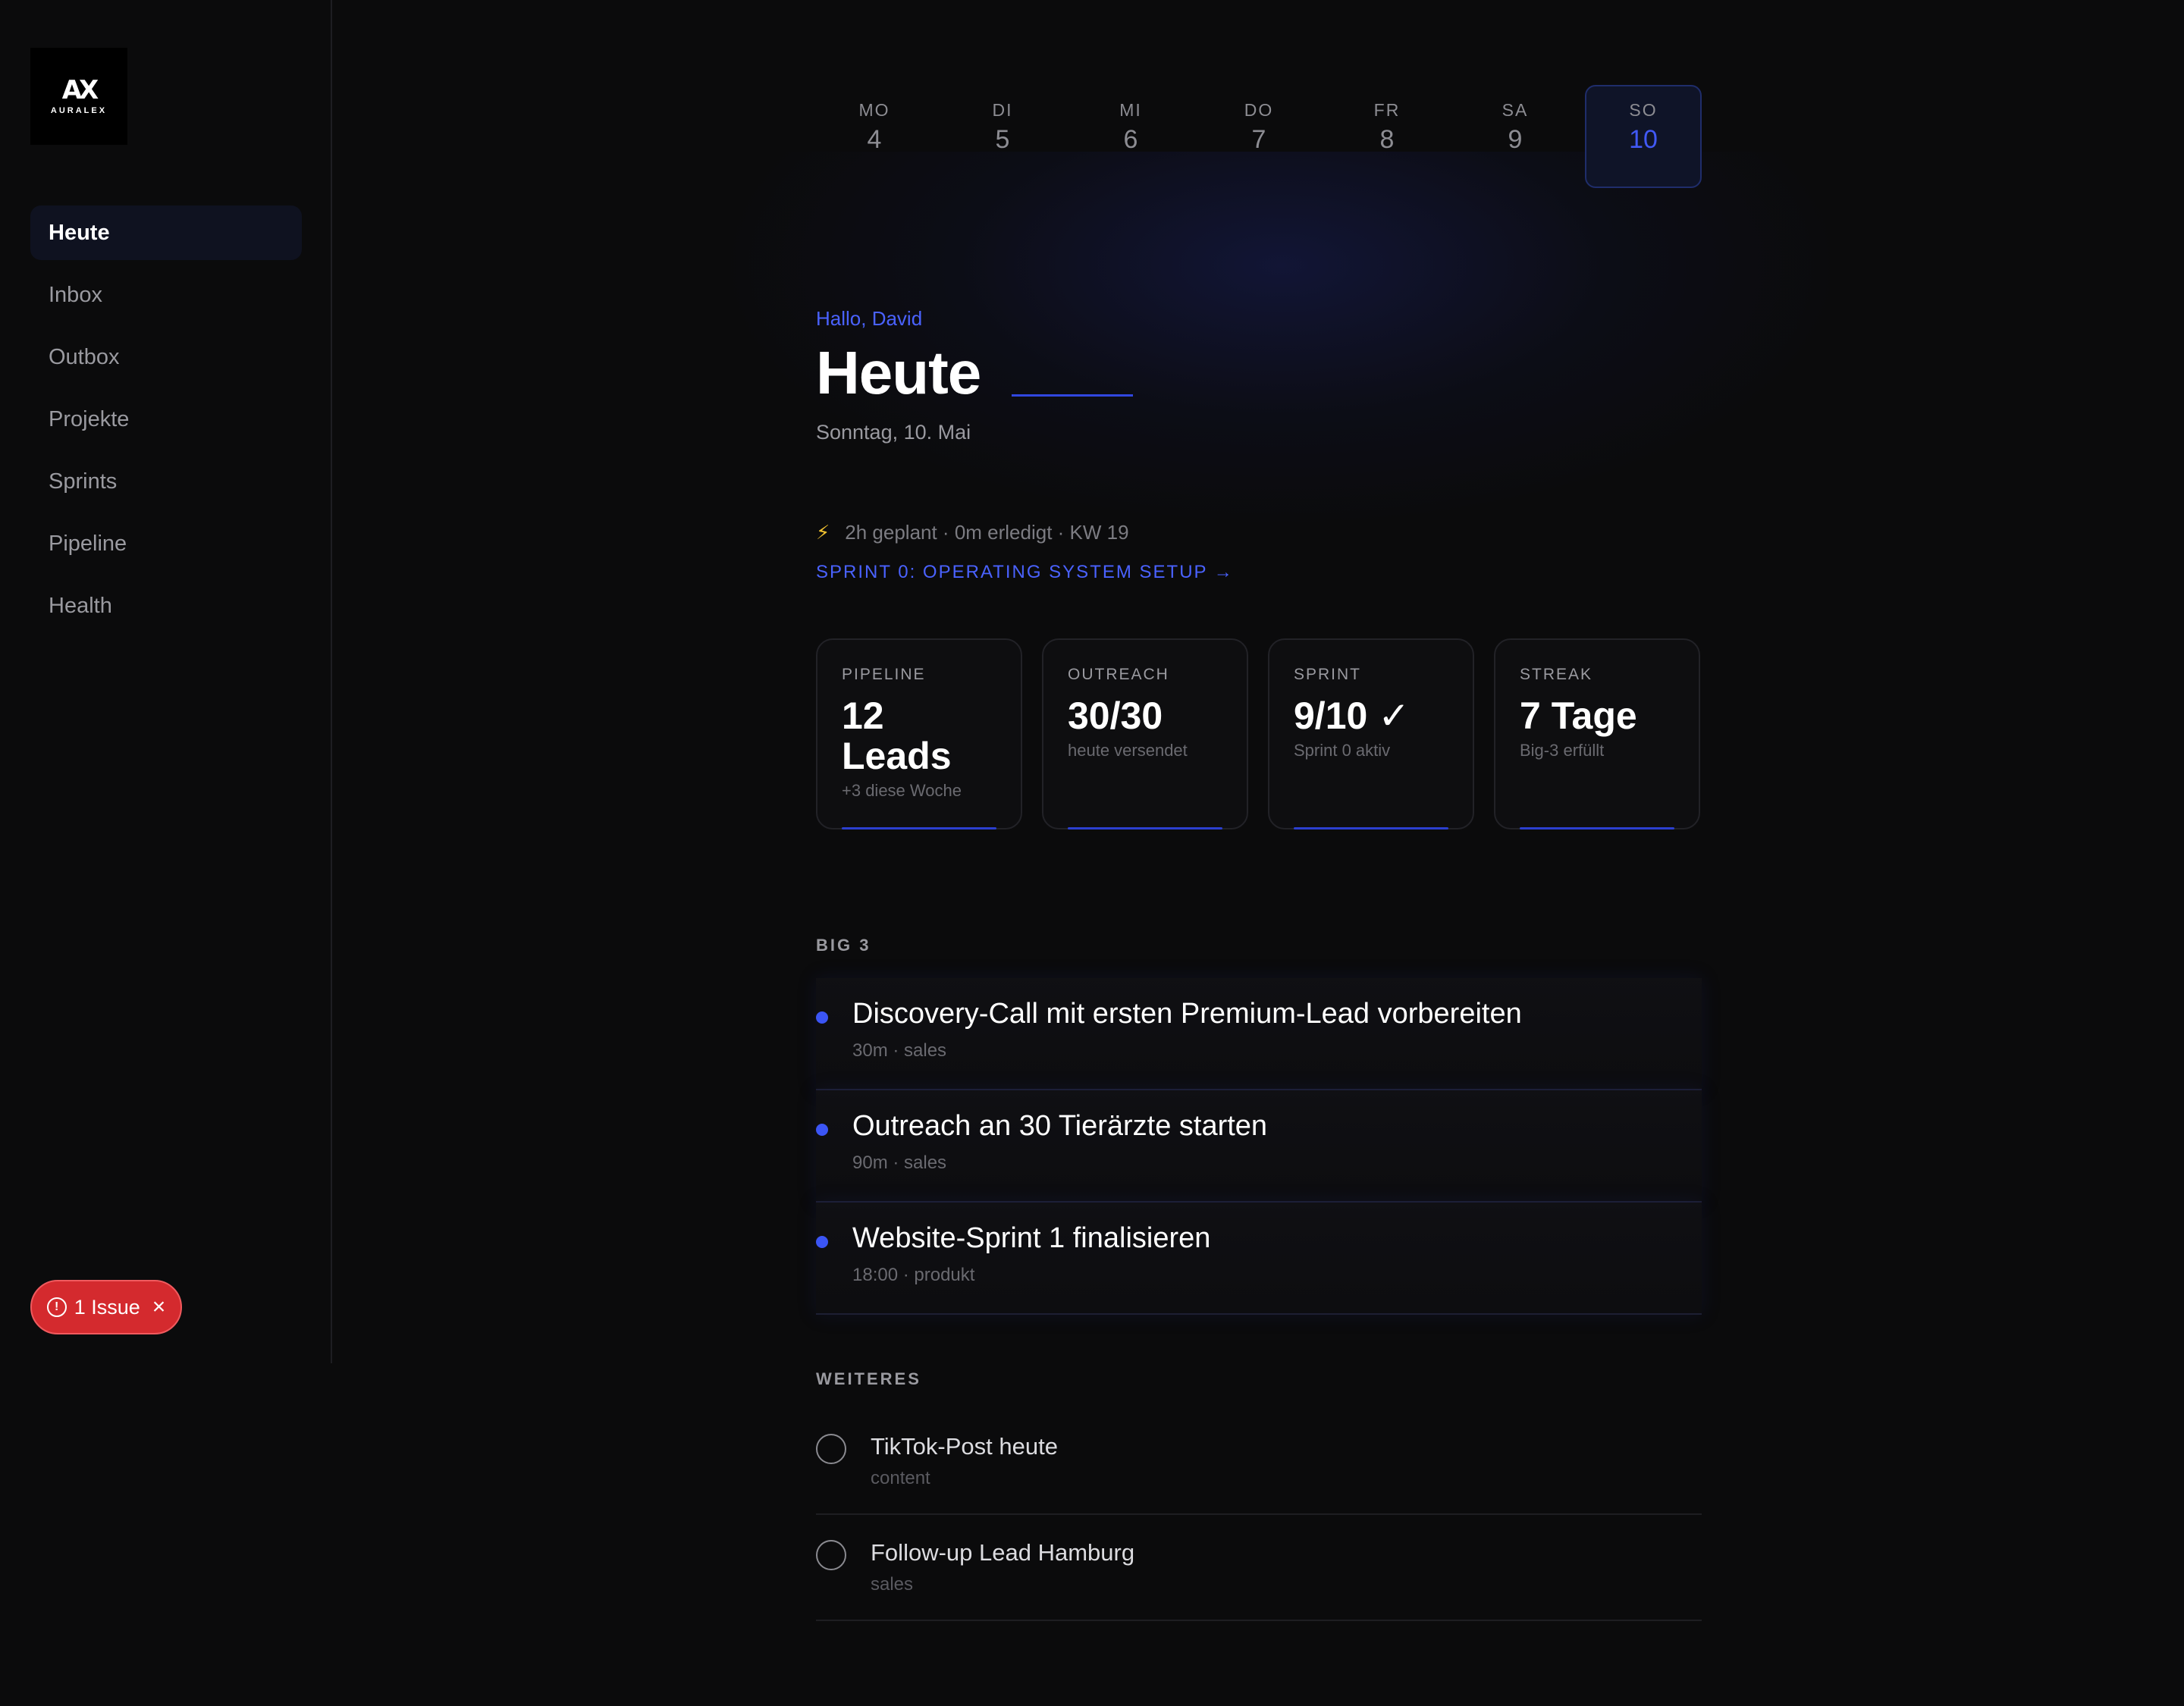 The width and height of the screenshot is (2184, 1706). Describe the element at coordinates (80, 606) in the screenshot. I see `sidebar-item-label: Health` at that location.